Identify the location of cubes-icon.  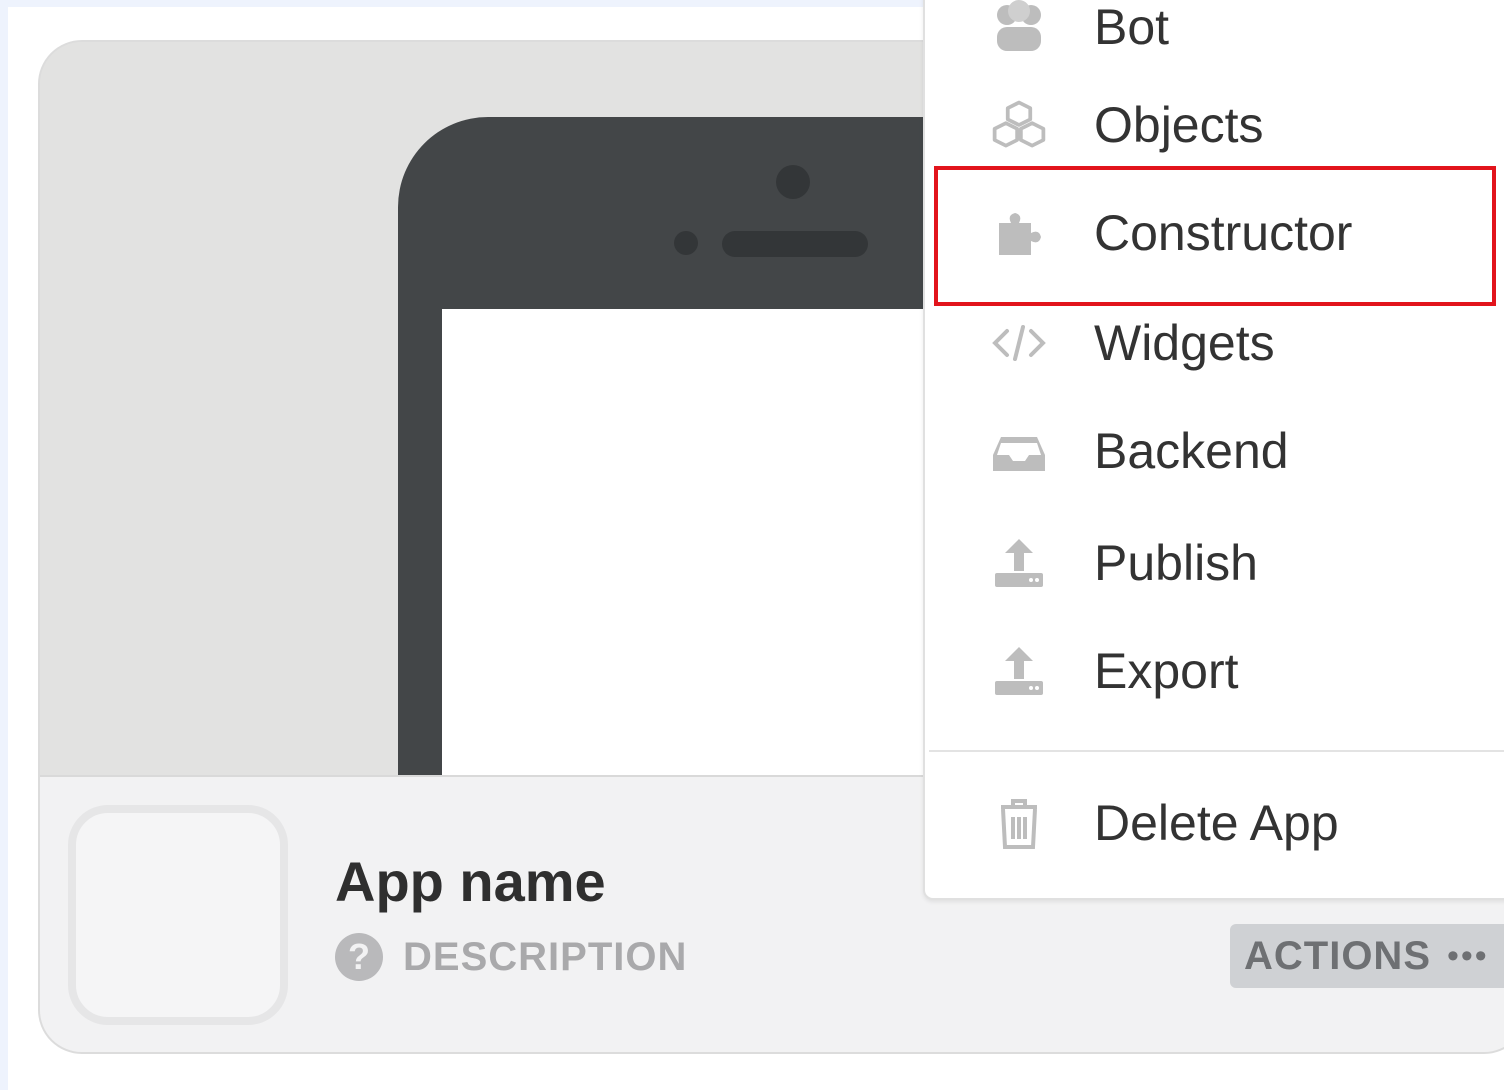
(1019, 124).